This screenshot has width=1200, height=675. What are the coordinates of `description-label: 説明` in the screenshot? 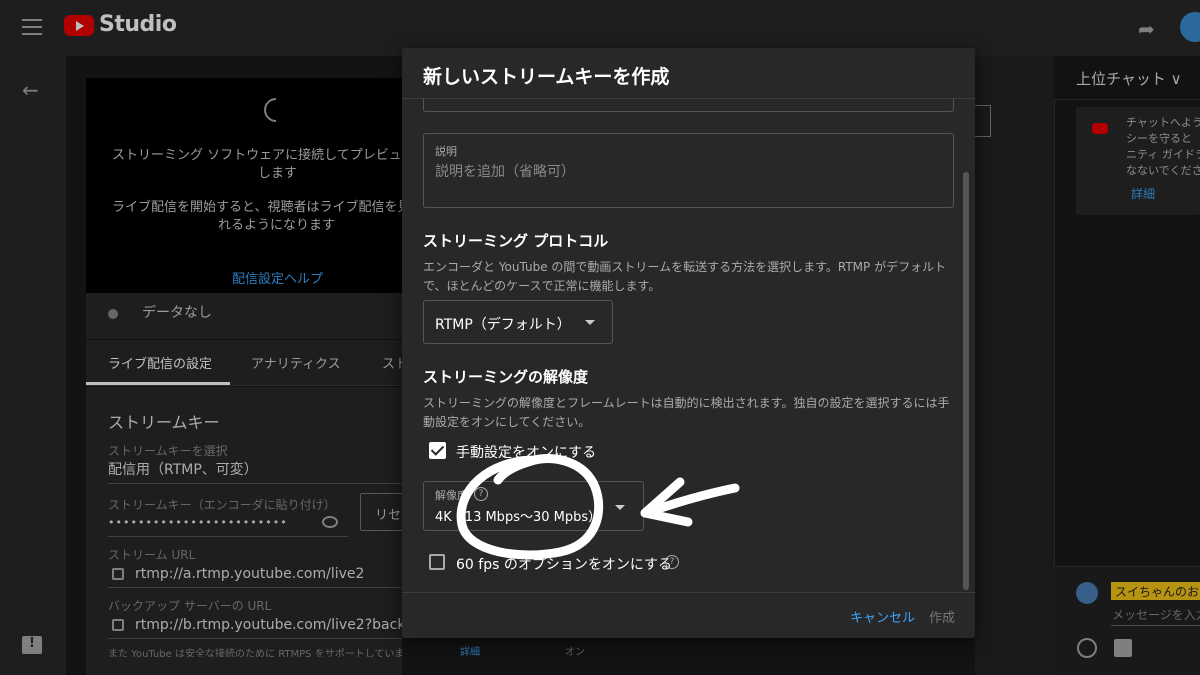 It's located at (446, 151).